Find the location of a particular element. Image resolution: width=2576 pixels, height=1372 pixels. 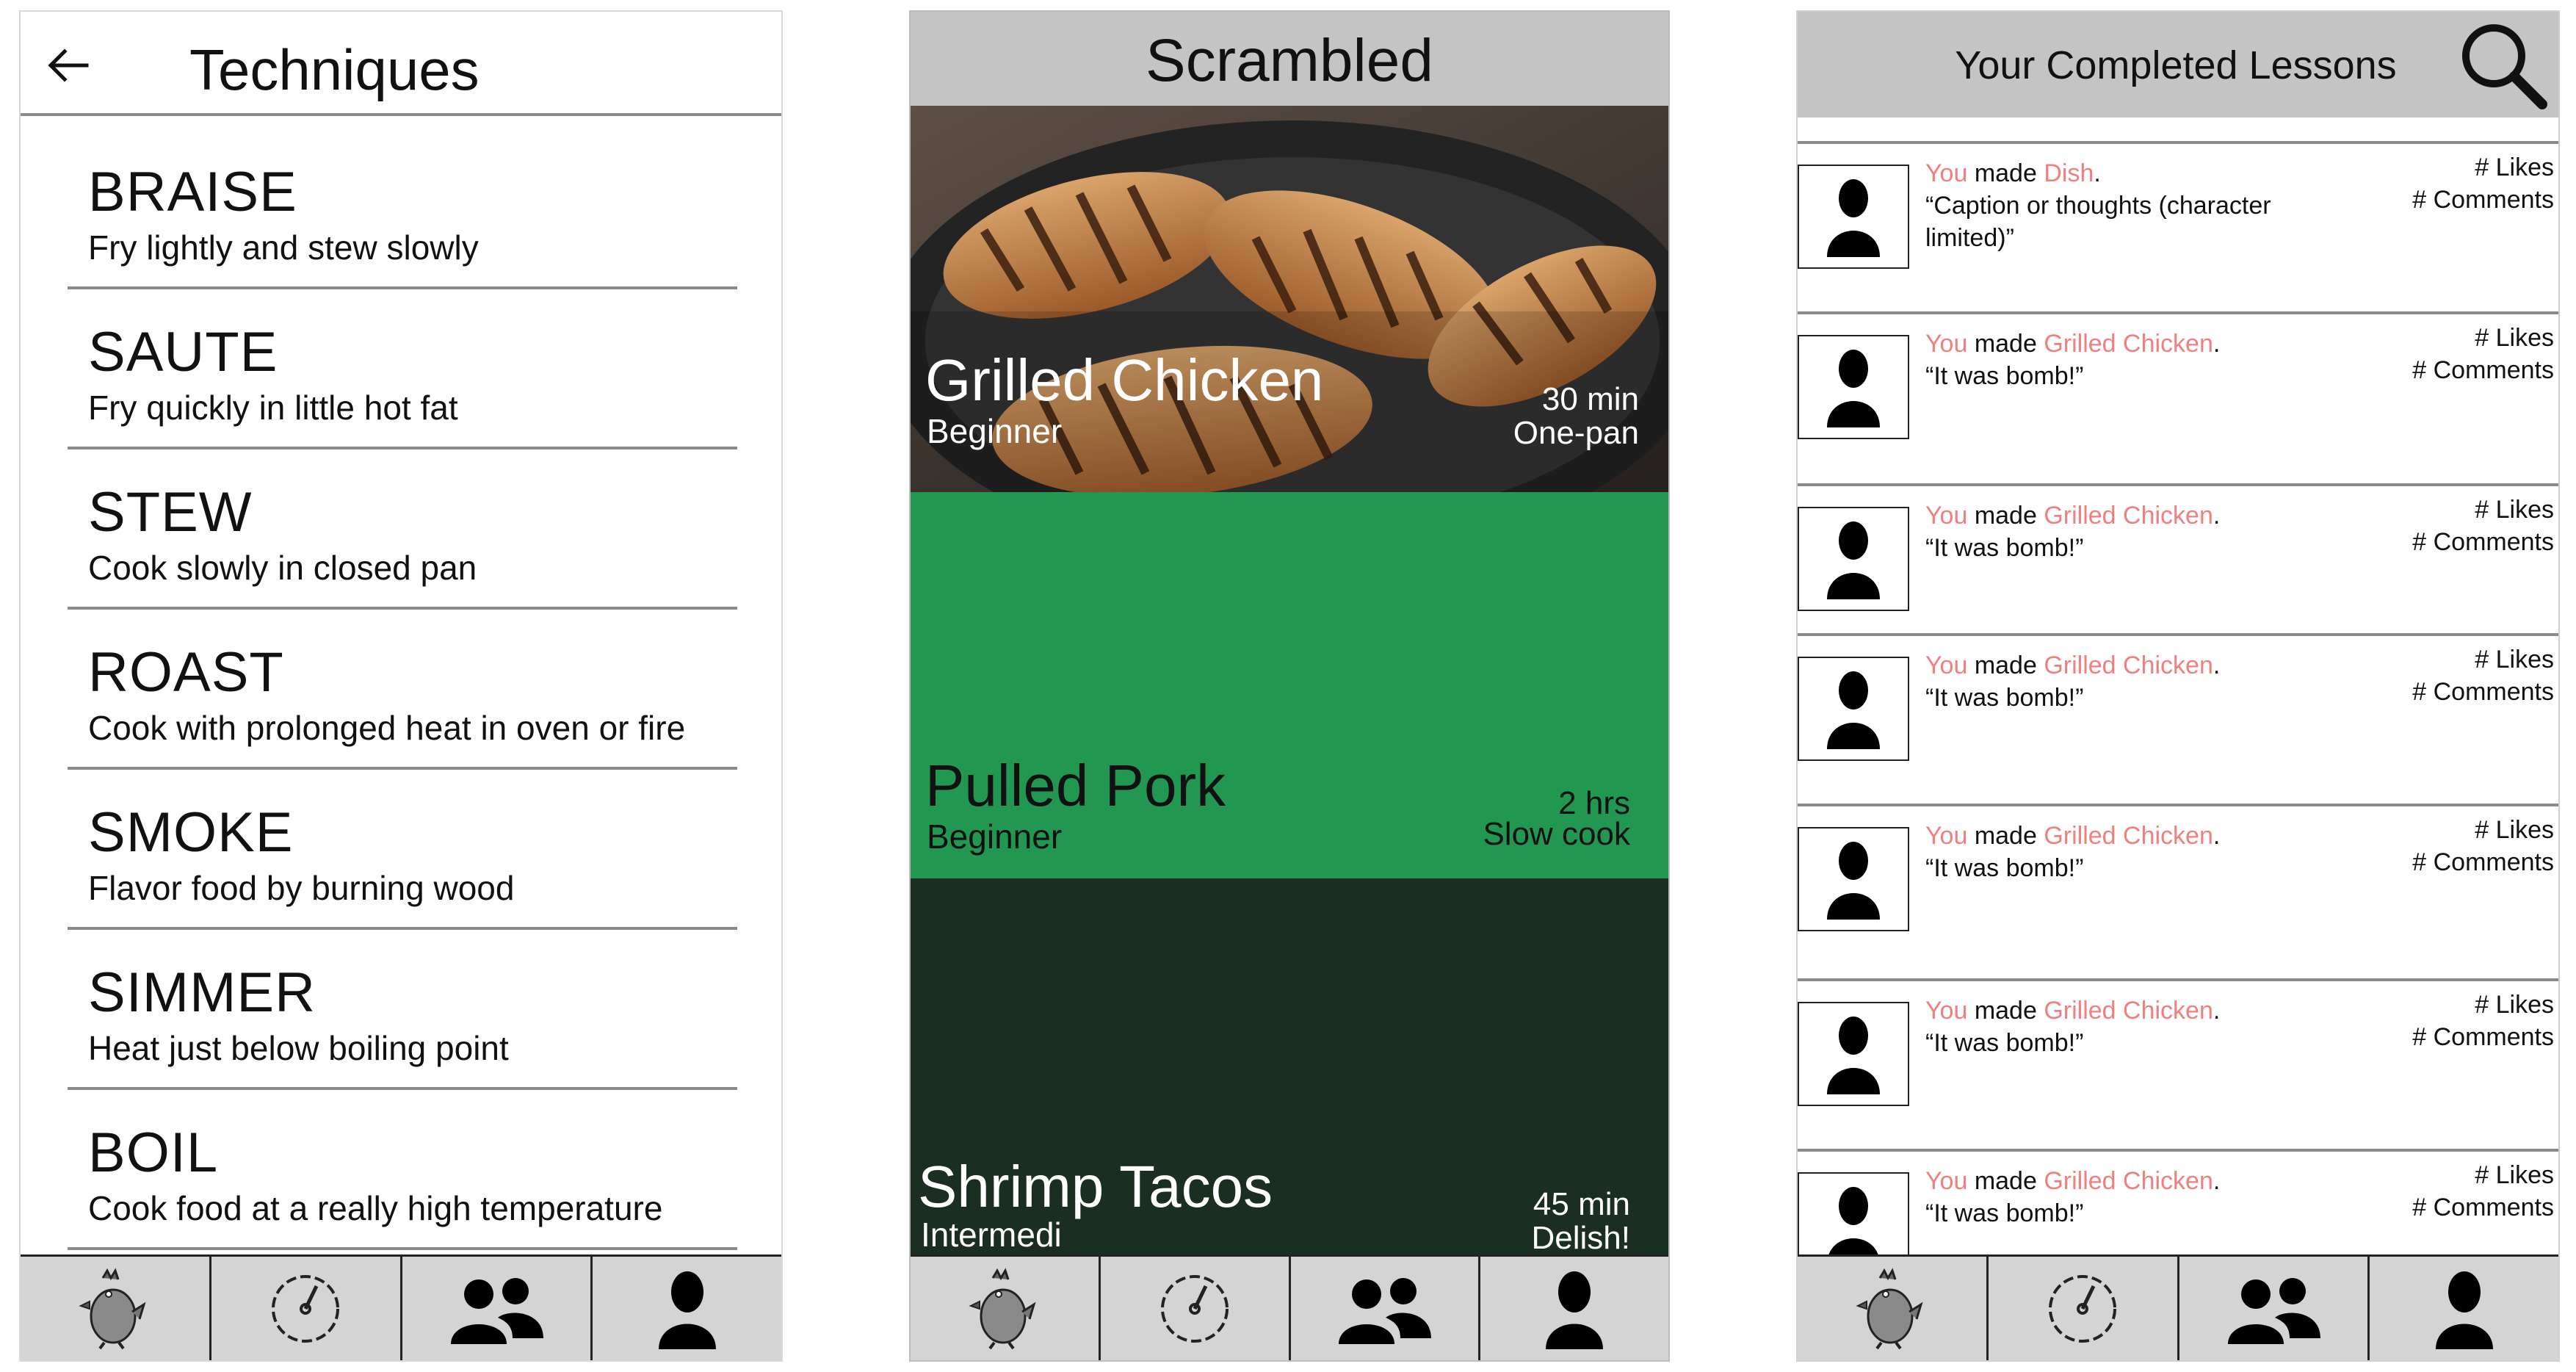

recipe-tag: Delish! is located at coordinates (1581, 1238).